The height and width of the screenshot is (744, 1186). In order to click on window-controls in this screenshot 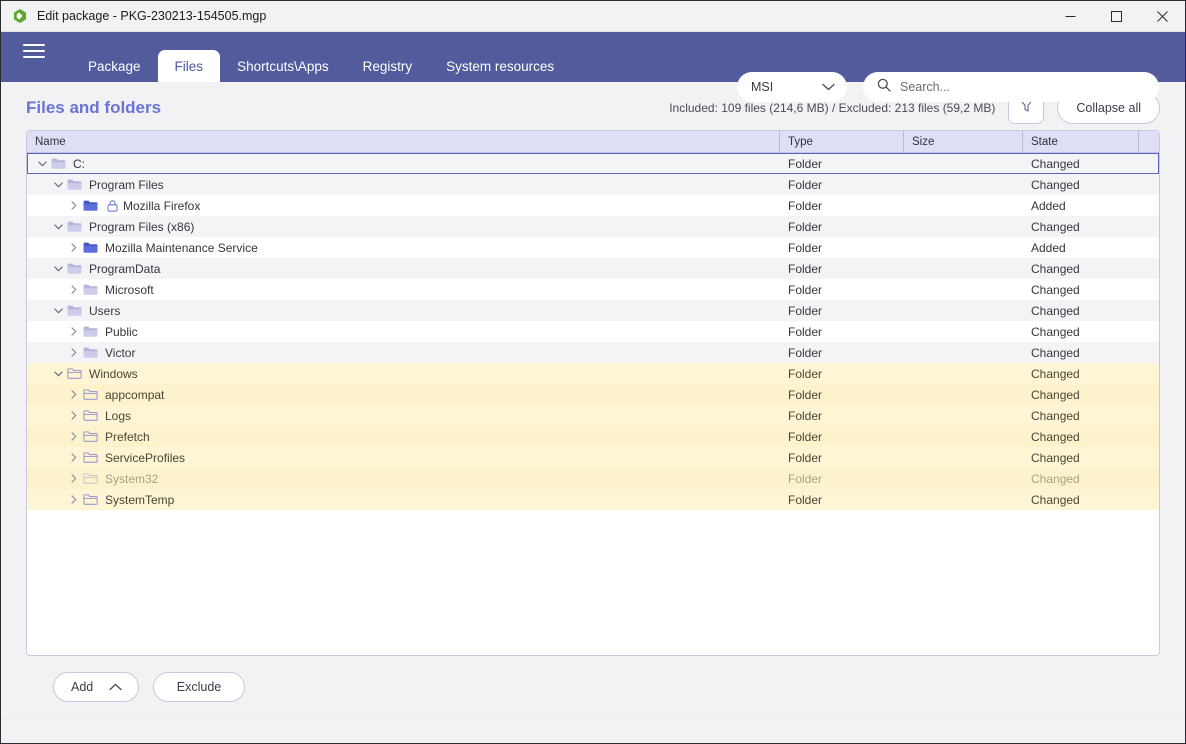, I will do `click(1116, 16)`.